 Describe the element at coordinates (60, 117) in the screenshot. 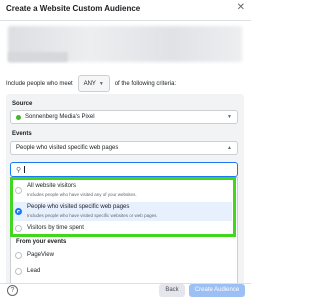

I see `source-select-value: Sonnenberg Media's Pixel` at that location.